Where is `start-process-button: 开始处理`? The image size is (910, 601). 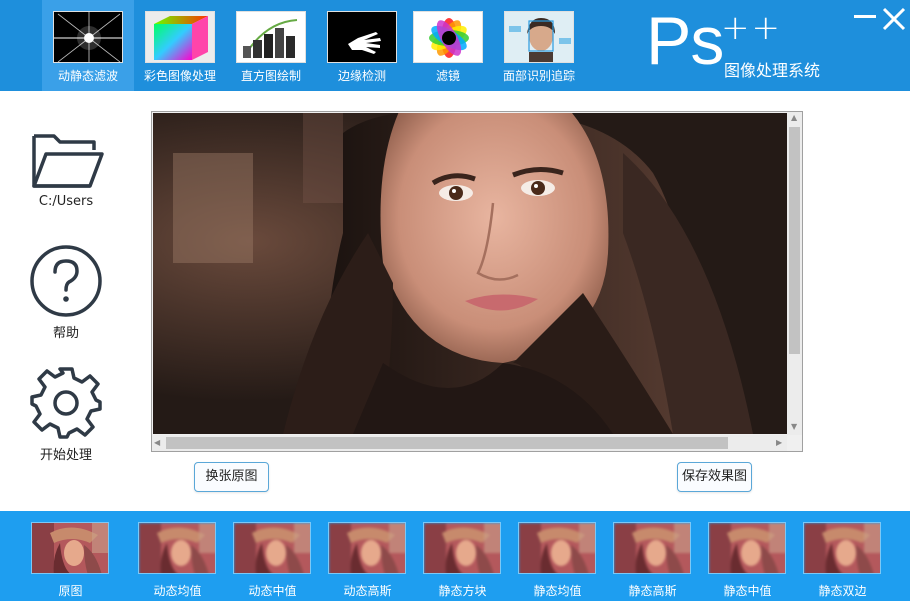
start-process-button: 开始处理 is located at coordinates (66, 414).